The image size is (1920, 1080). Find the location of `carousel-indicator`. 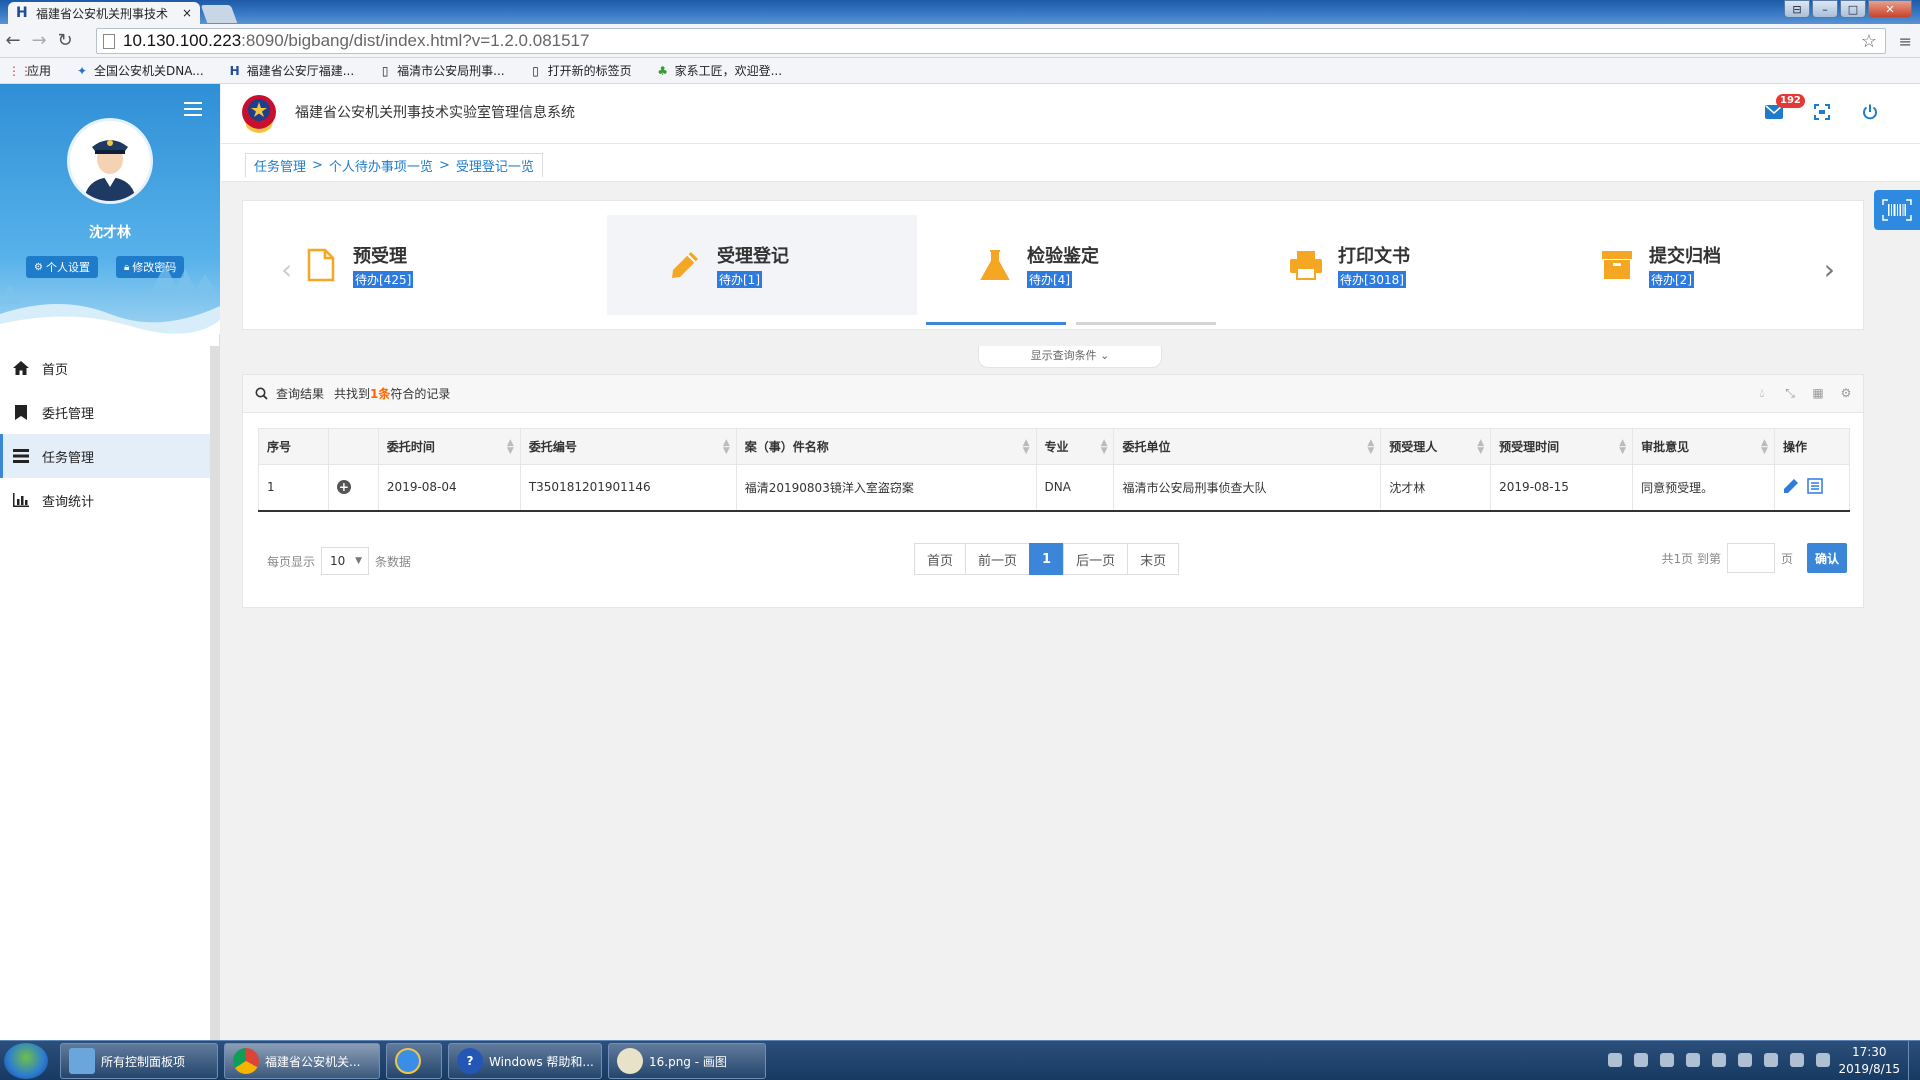

carousel-indicator is located at coordinates (1146, 323).